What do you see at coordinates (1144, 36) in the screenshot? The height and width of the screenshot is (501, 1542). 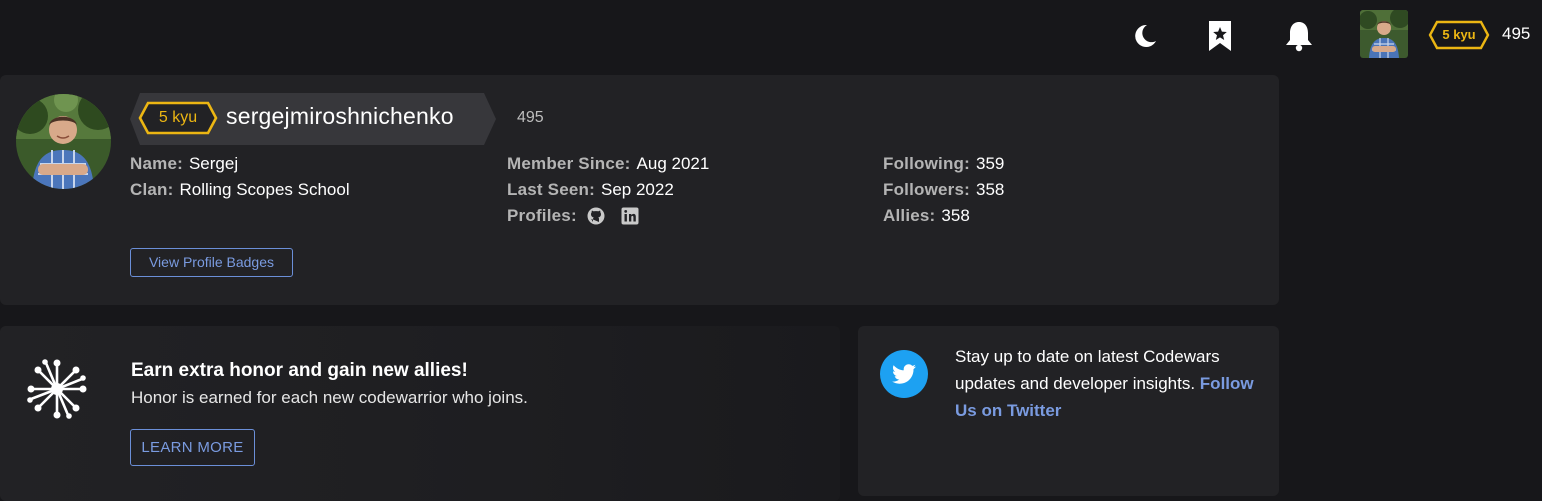 I see `moon-icon` at bounding box center [1144, 36].